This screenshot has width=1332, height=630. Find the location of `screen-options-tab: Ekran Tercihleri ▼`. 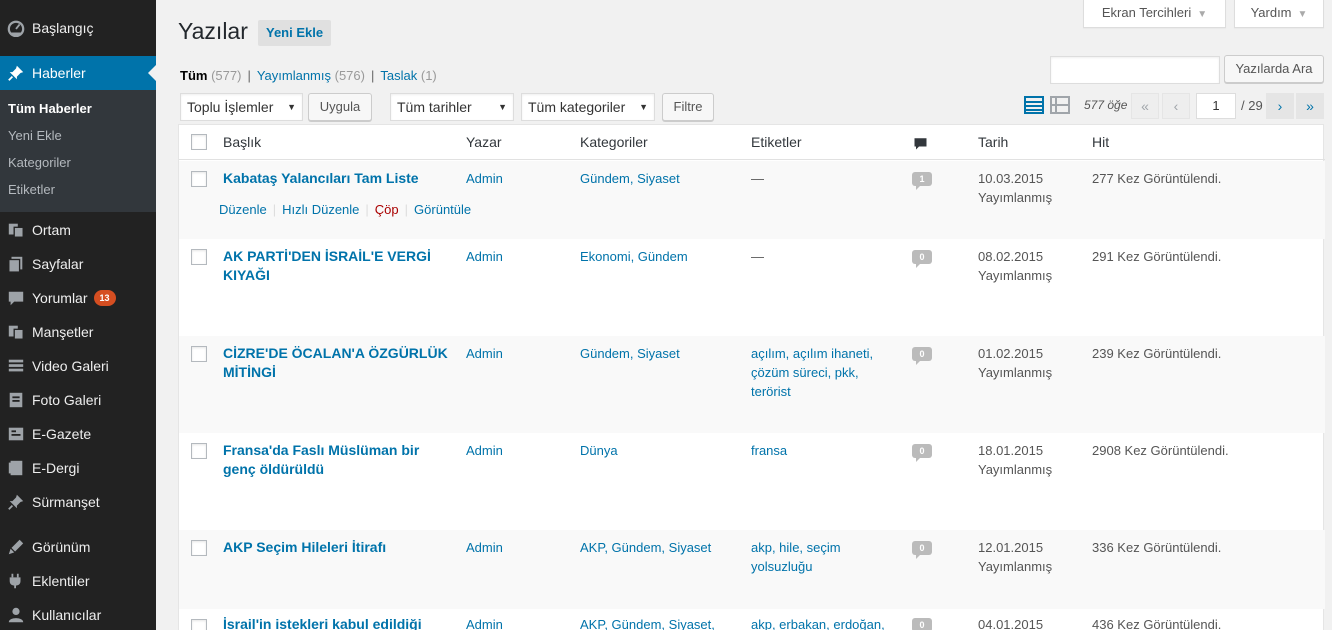

screen-options-tab: Ekran Tercihleri ▼ is located at coordinates (1154, 14).